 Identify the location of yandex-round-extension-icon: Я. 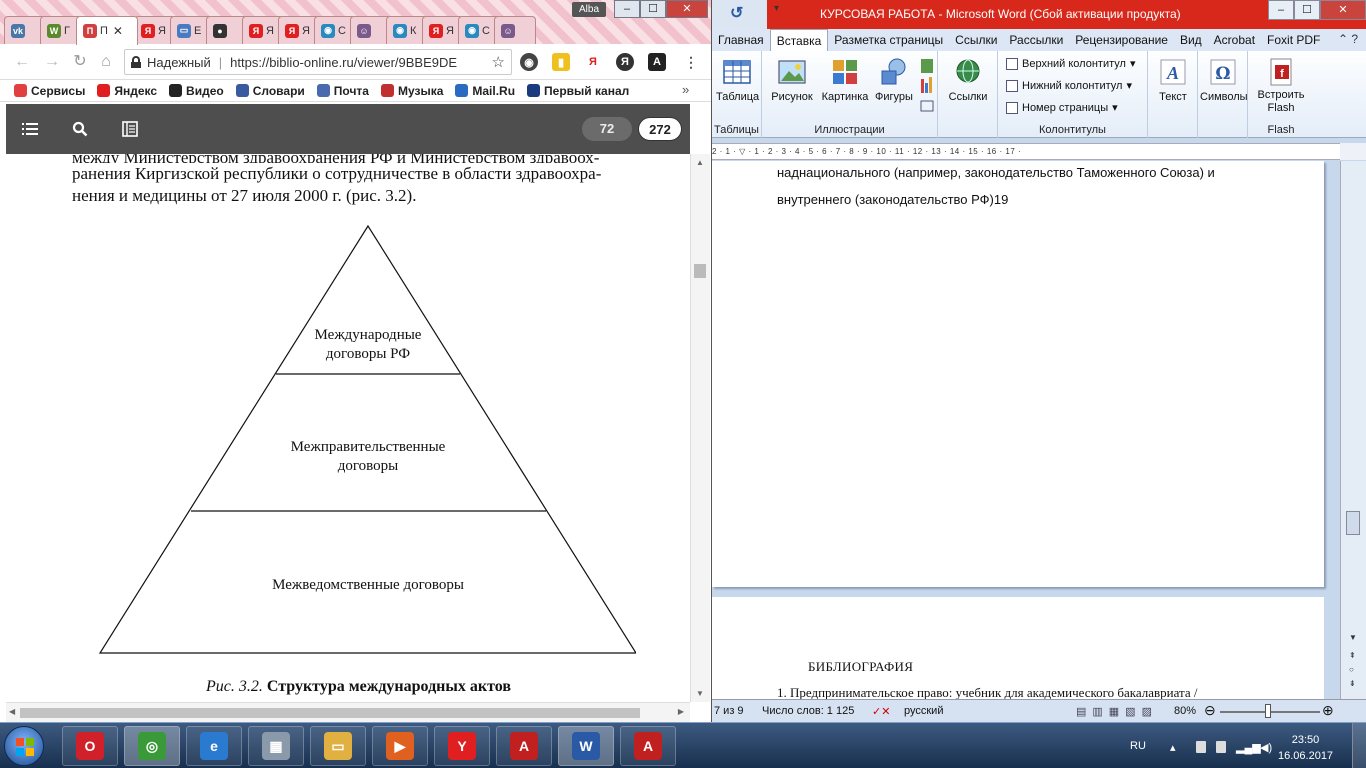
(625, 62).